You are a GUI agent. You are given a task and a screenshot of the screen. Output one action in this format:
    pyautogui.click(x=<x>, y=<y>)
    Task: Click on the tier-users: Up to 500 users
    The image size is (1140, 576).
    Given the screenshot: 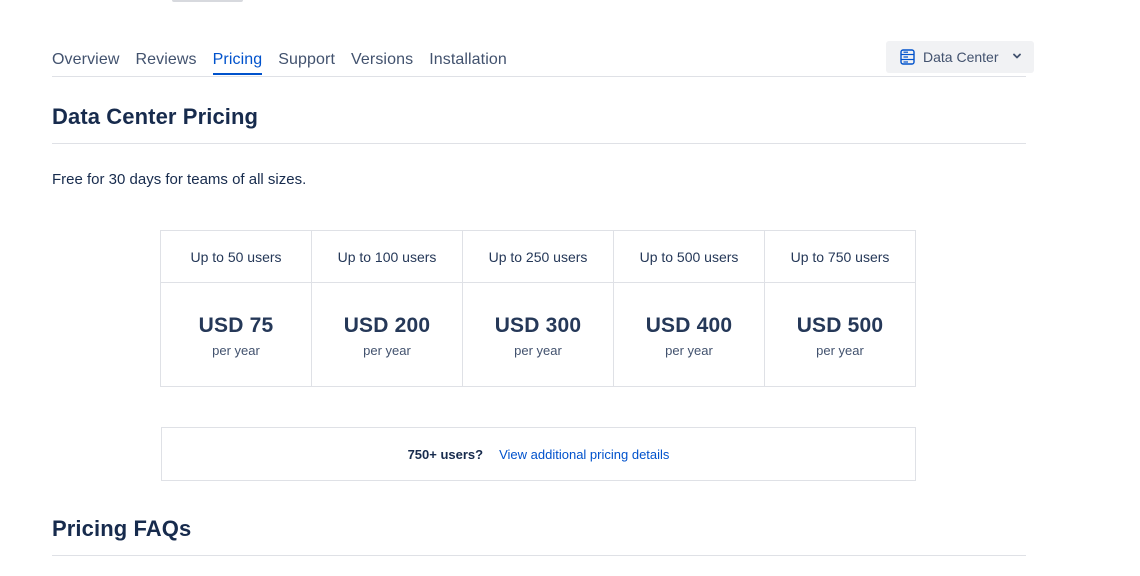 What is the action you would take?
    pyautogui.click(x=689, y=257)
    